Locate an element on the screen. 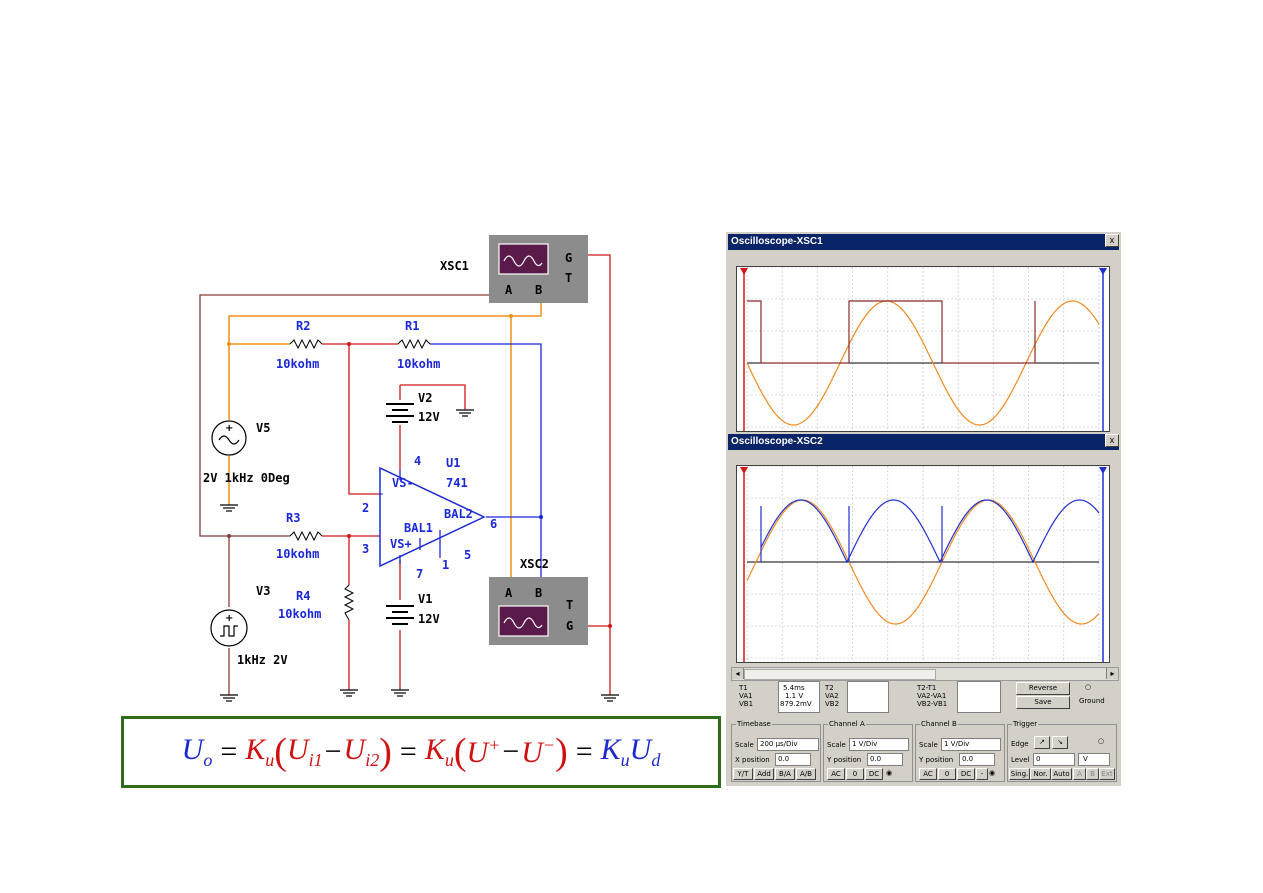 This screenshot has height=893, width=1263. channel-a-ac-button: AC is located at coordinates (836, 774).